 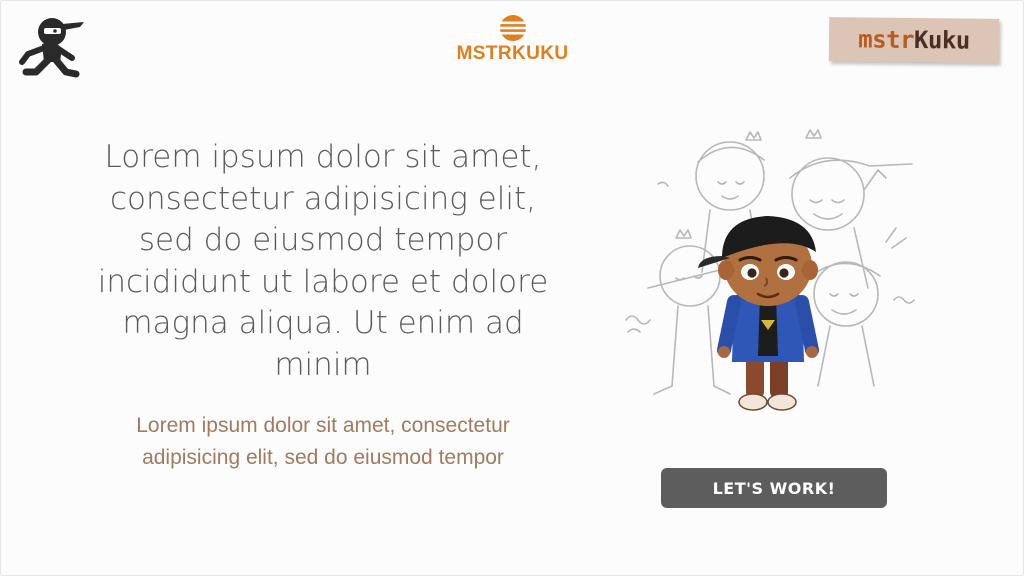 What do you see at coordinates (770, 270) in the screenshot?
I see `character-illustration` at bounding box center [770, 270].